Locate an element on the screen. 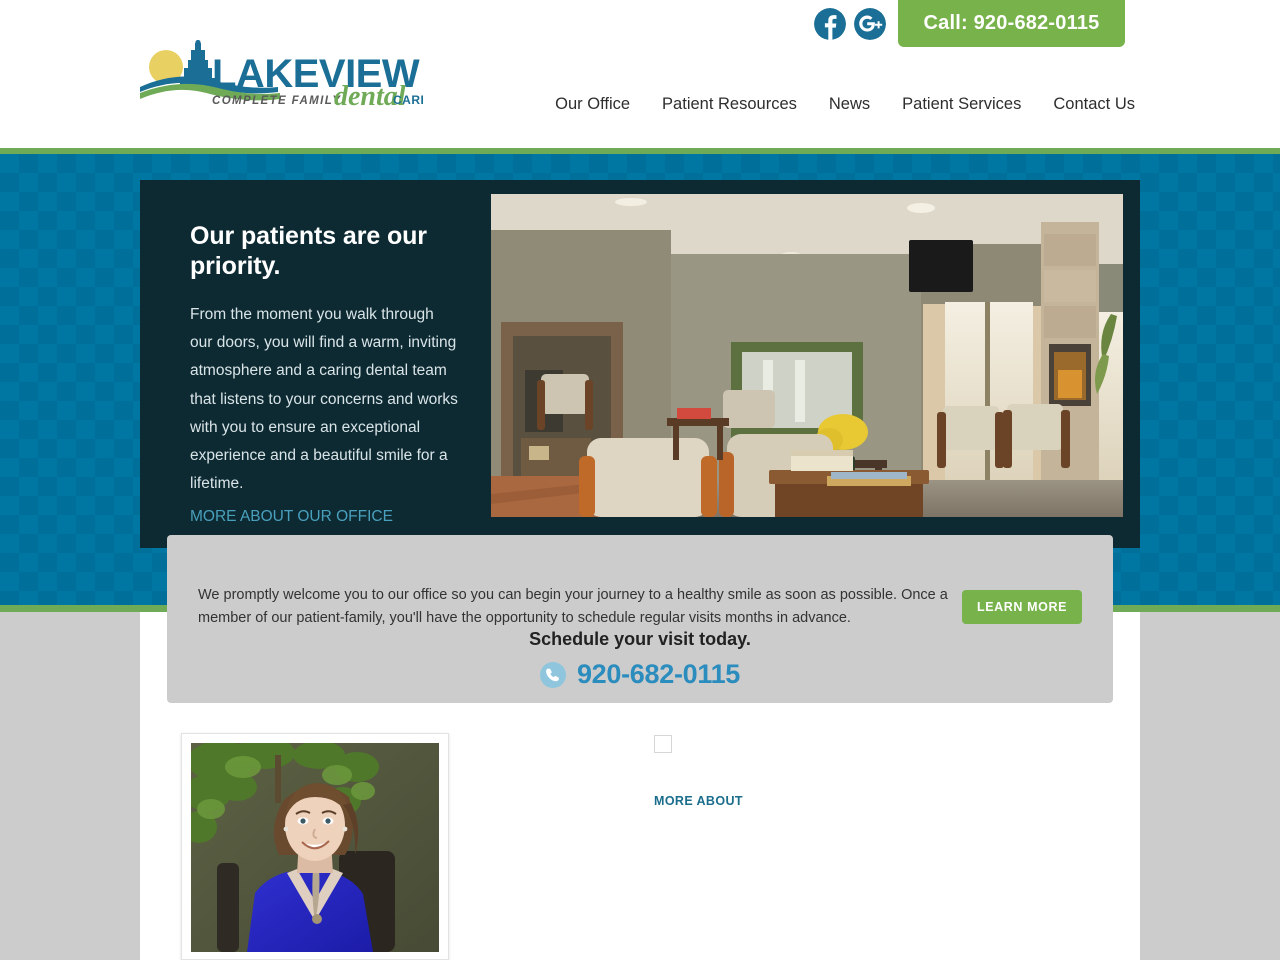 This screenshot has height=960, width=1280. callout-schedule-heading: Schedule your visit today. is located at coordinates (640, 639).